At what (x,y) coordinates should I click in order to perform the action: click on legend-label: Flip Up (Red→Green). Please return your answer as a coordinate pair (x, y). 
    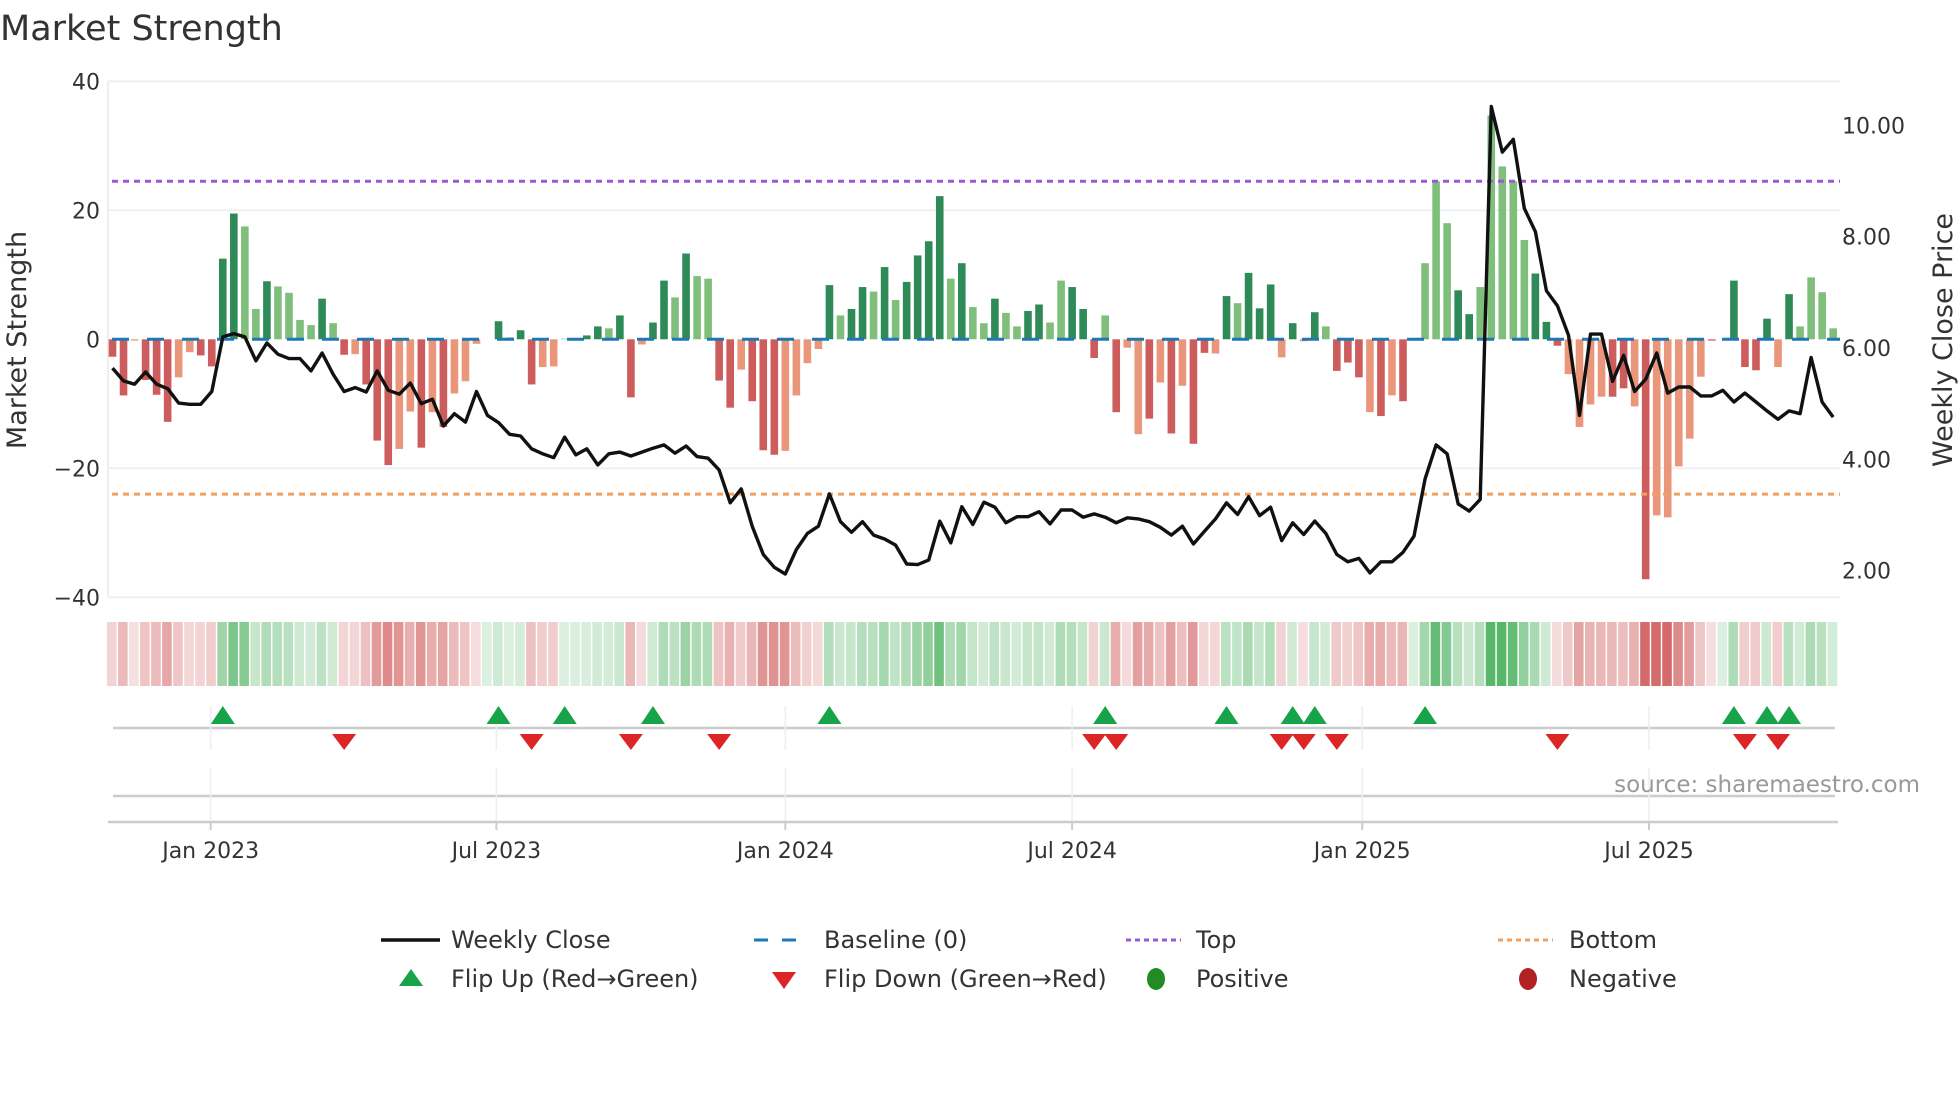
    Looking at the image, I should click on (575, 979).